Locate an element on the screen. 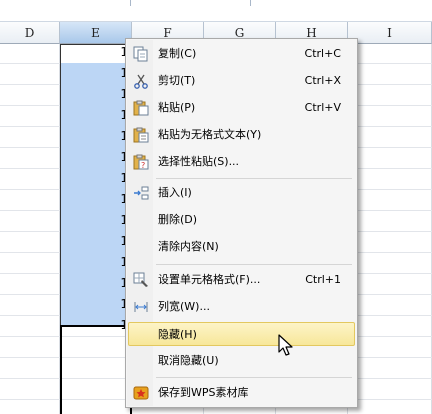 This screenshot has height=414, width=432. menu-item-label: 粘贴为无格式文本(Y) is located at coordinates (210, 134).